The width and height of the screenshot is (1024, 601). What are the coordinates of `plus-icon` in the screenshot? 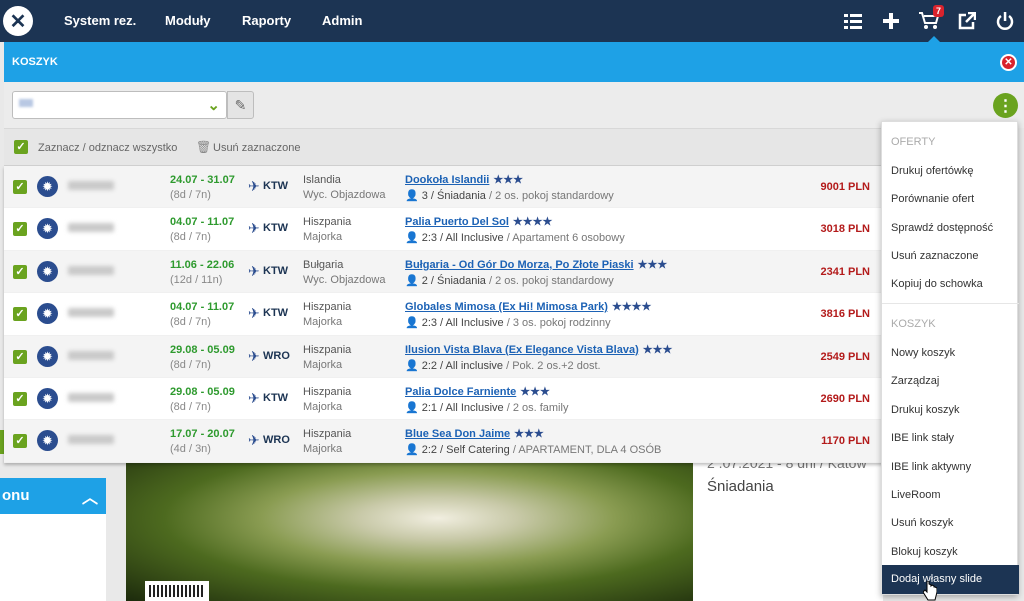 It's located at (891, 21).